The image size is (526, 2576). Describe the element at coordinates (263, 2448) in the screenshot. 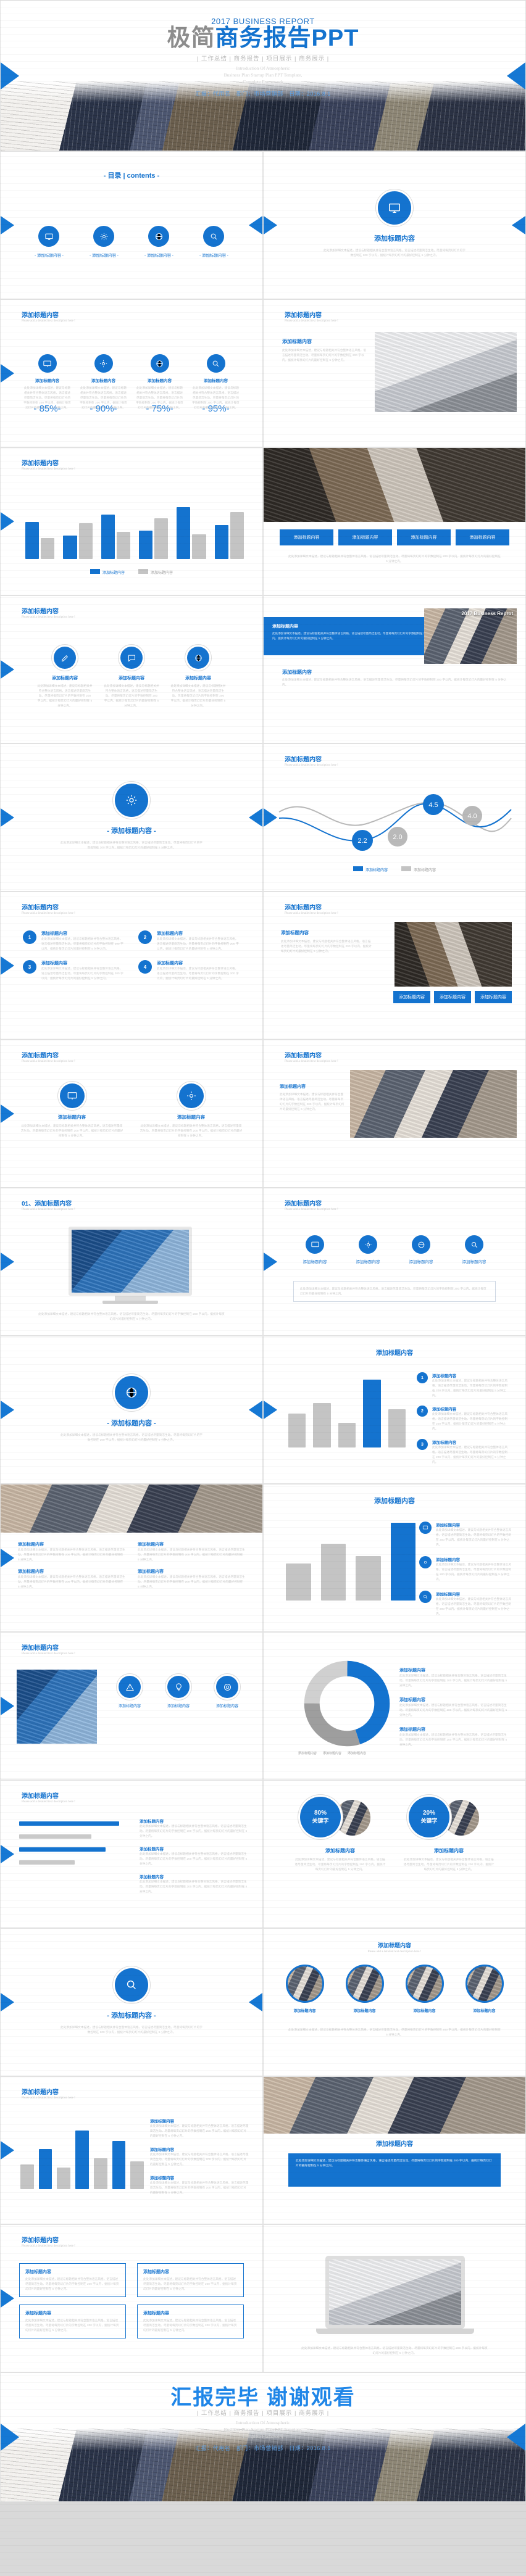

I see `ending-meta: 汇报：代用名 部门：市场营销部 日期：2016.8.1` at that location.